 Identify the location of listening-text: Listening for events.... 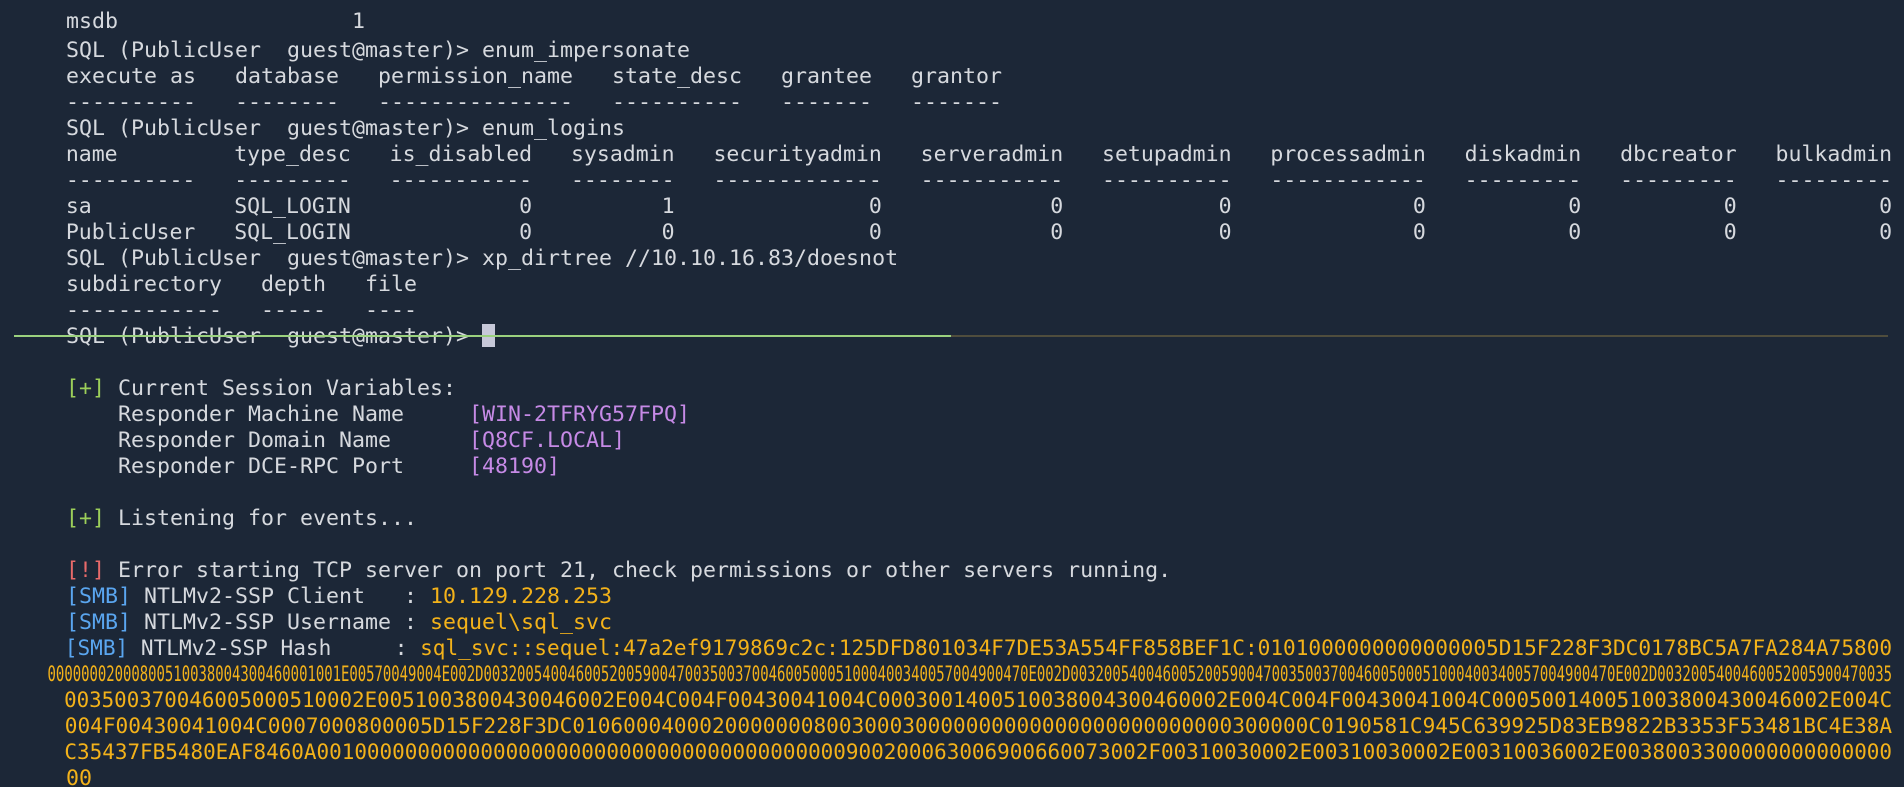
(261, 518).